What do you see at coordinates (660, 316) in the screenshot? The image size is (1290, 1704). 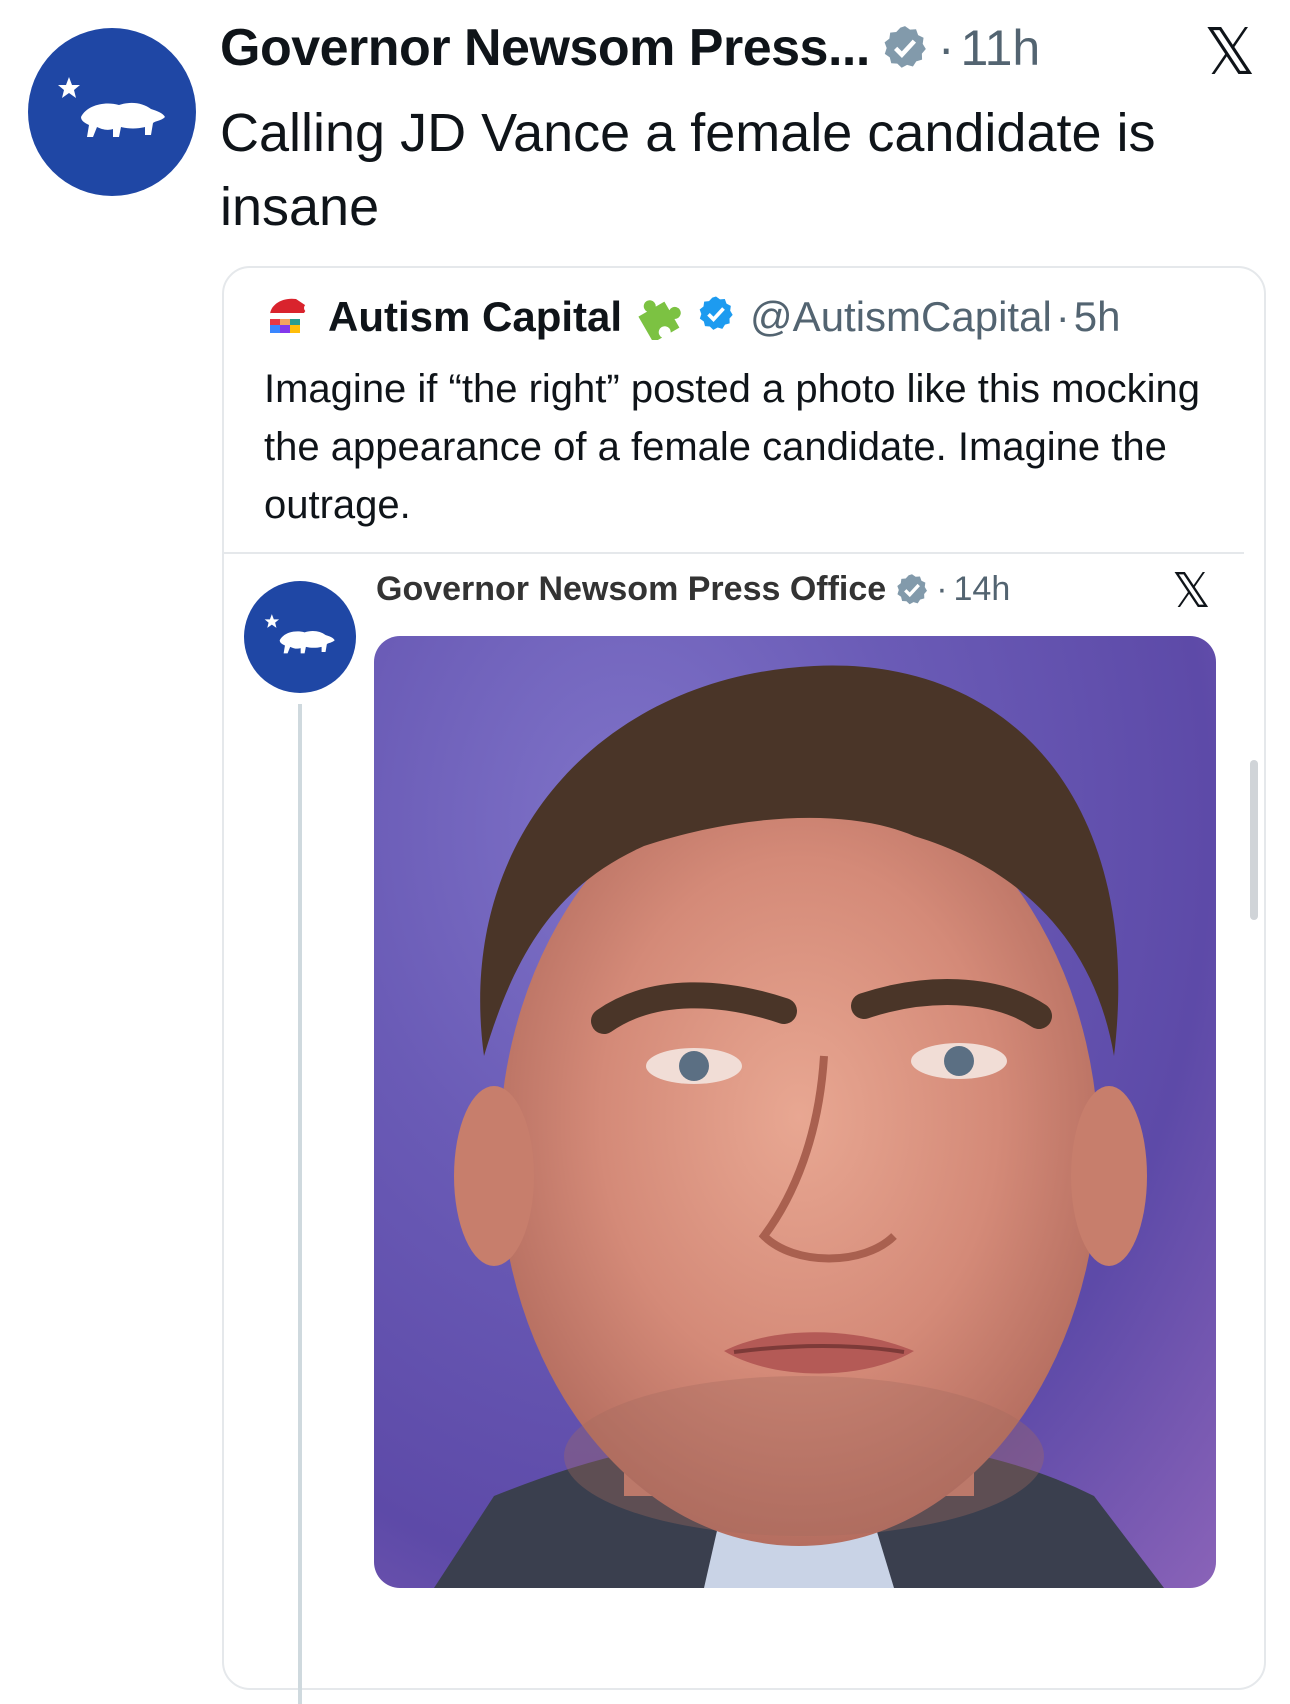 I see `puzzle-piece-icon` at bounding box center [660, 316].